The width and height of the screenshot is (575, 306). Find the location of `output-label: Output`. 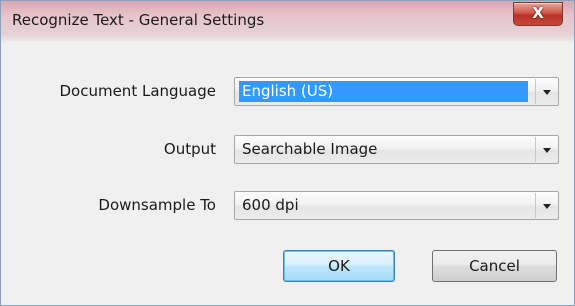

output-label: Output is located at coordinates (189, 149).